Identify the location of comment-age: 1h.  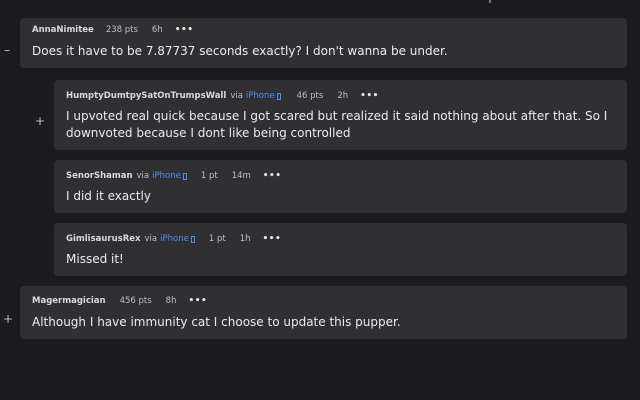
(245, 239).